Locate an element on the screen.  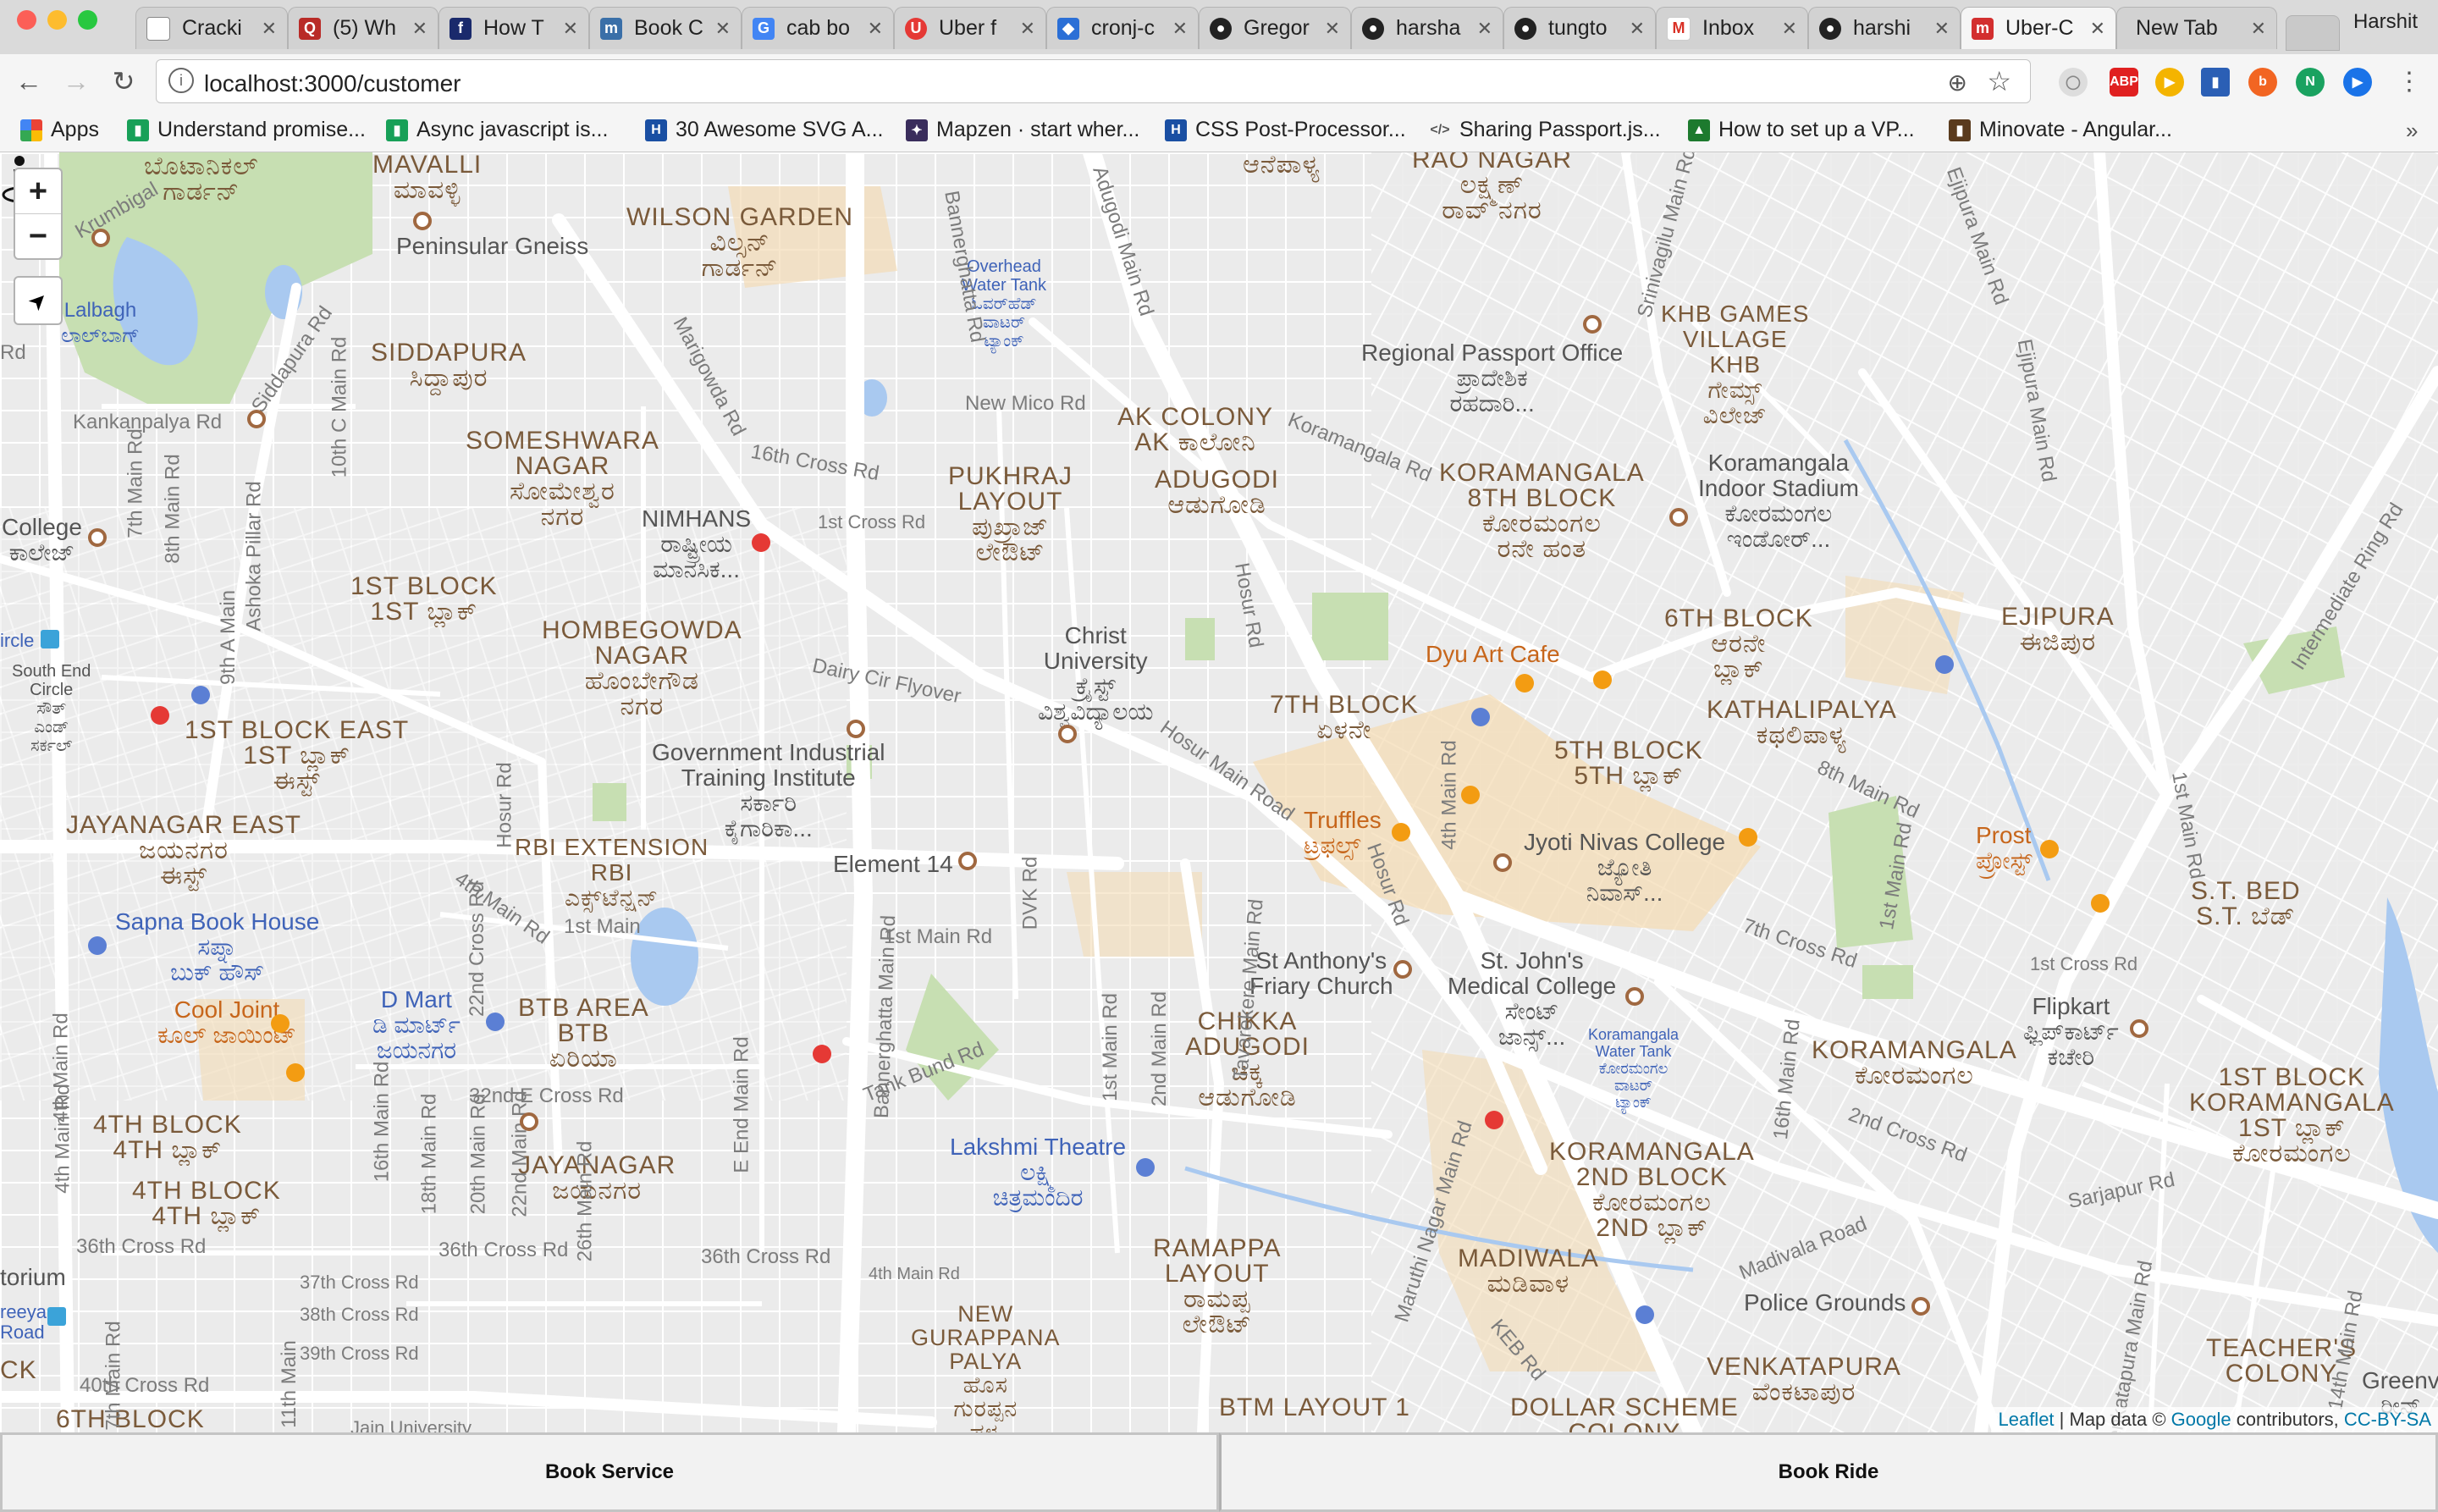
theatre-icon is located at coordinates (1145, 1167).